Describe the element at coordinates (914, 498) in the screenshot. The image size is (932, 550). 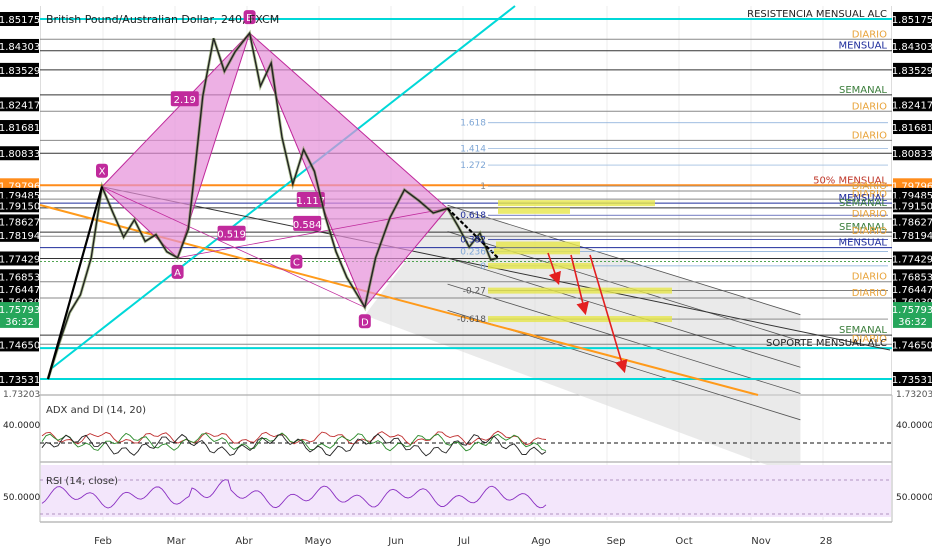
I see `rsi-axis-label-right: 50.0000` at that location.